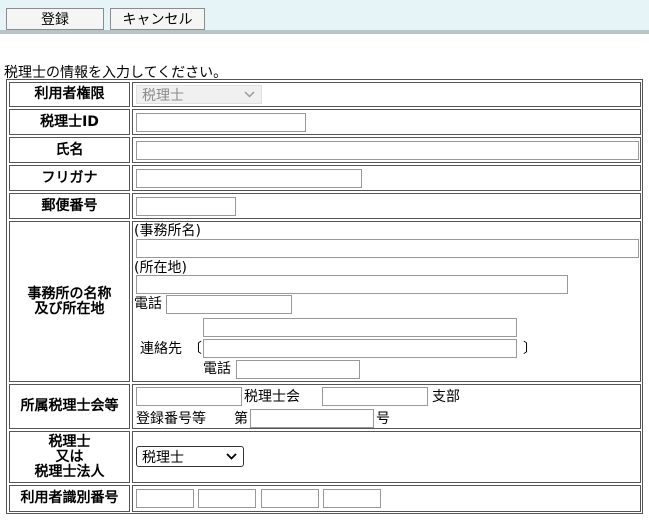 This screenshot has width=649, height=520. Describe the element at coordinates (386, 178) in the screenshot. I see `furigana-cell` at that location.